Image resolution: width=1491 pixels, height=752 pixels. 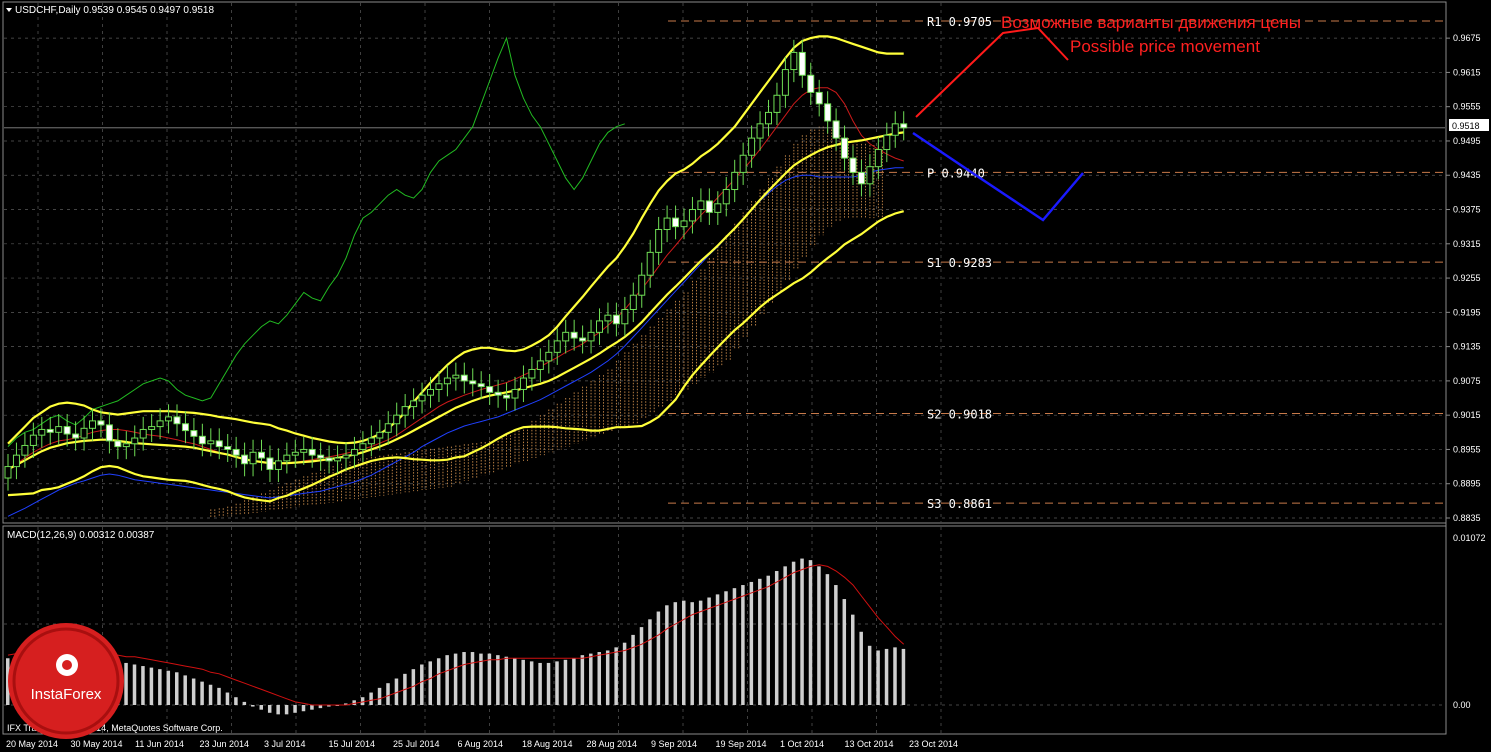 I want to click on price-tick-label: 0.9615, so click(x=1467, y=72).